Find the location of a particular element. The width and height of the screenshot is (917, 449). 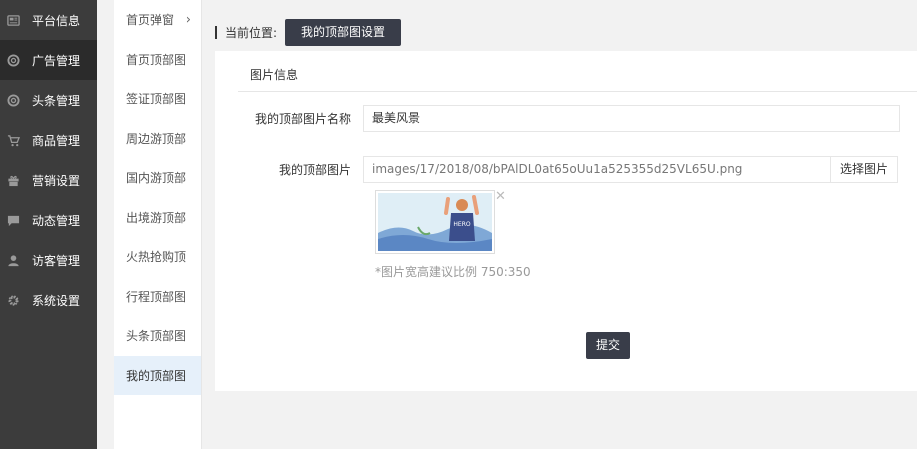

breadcrumb-label: 当前位置: is located at coordinates (251, 33).